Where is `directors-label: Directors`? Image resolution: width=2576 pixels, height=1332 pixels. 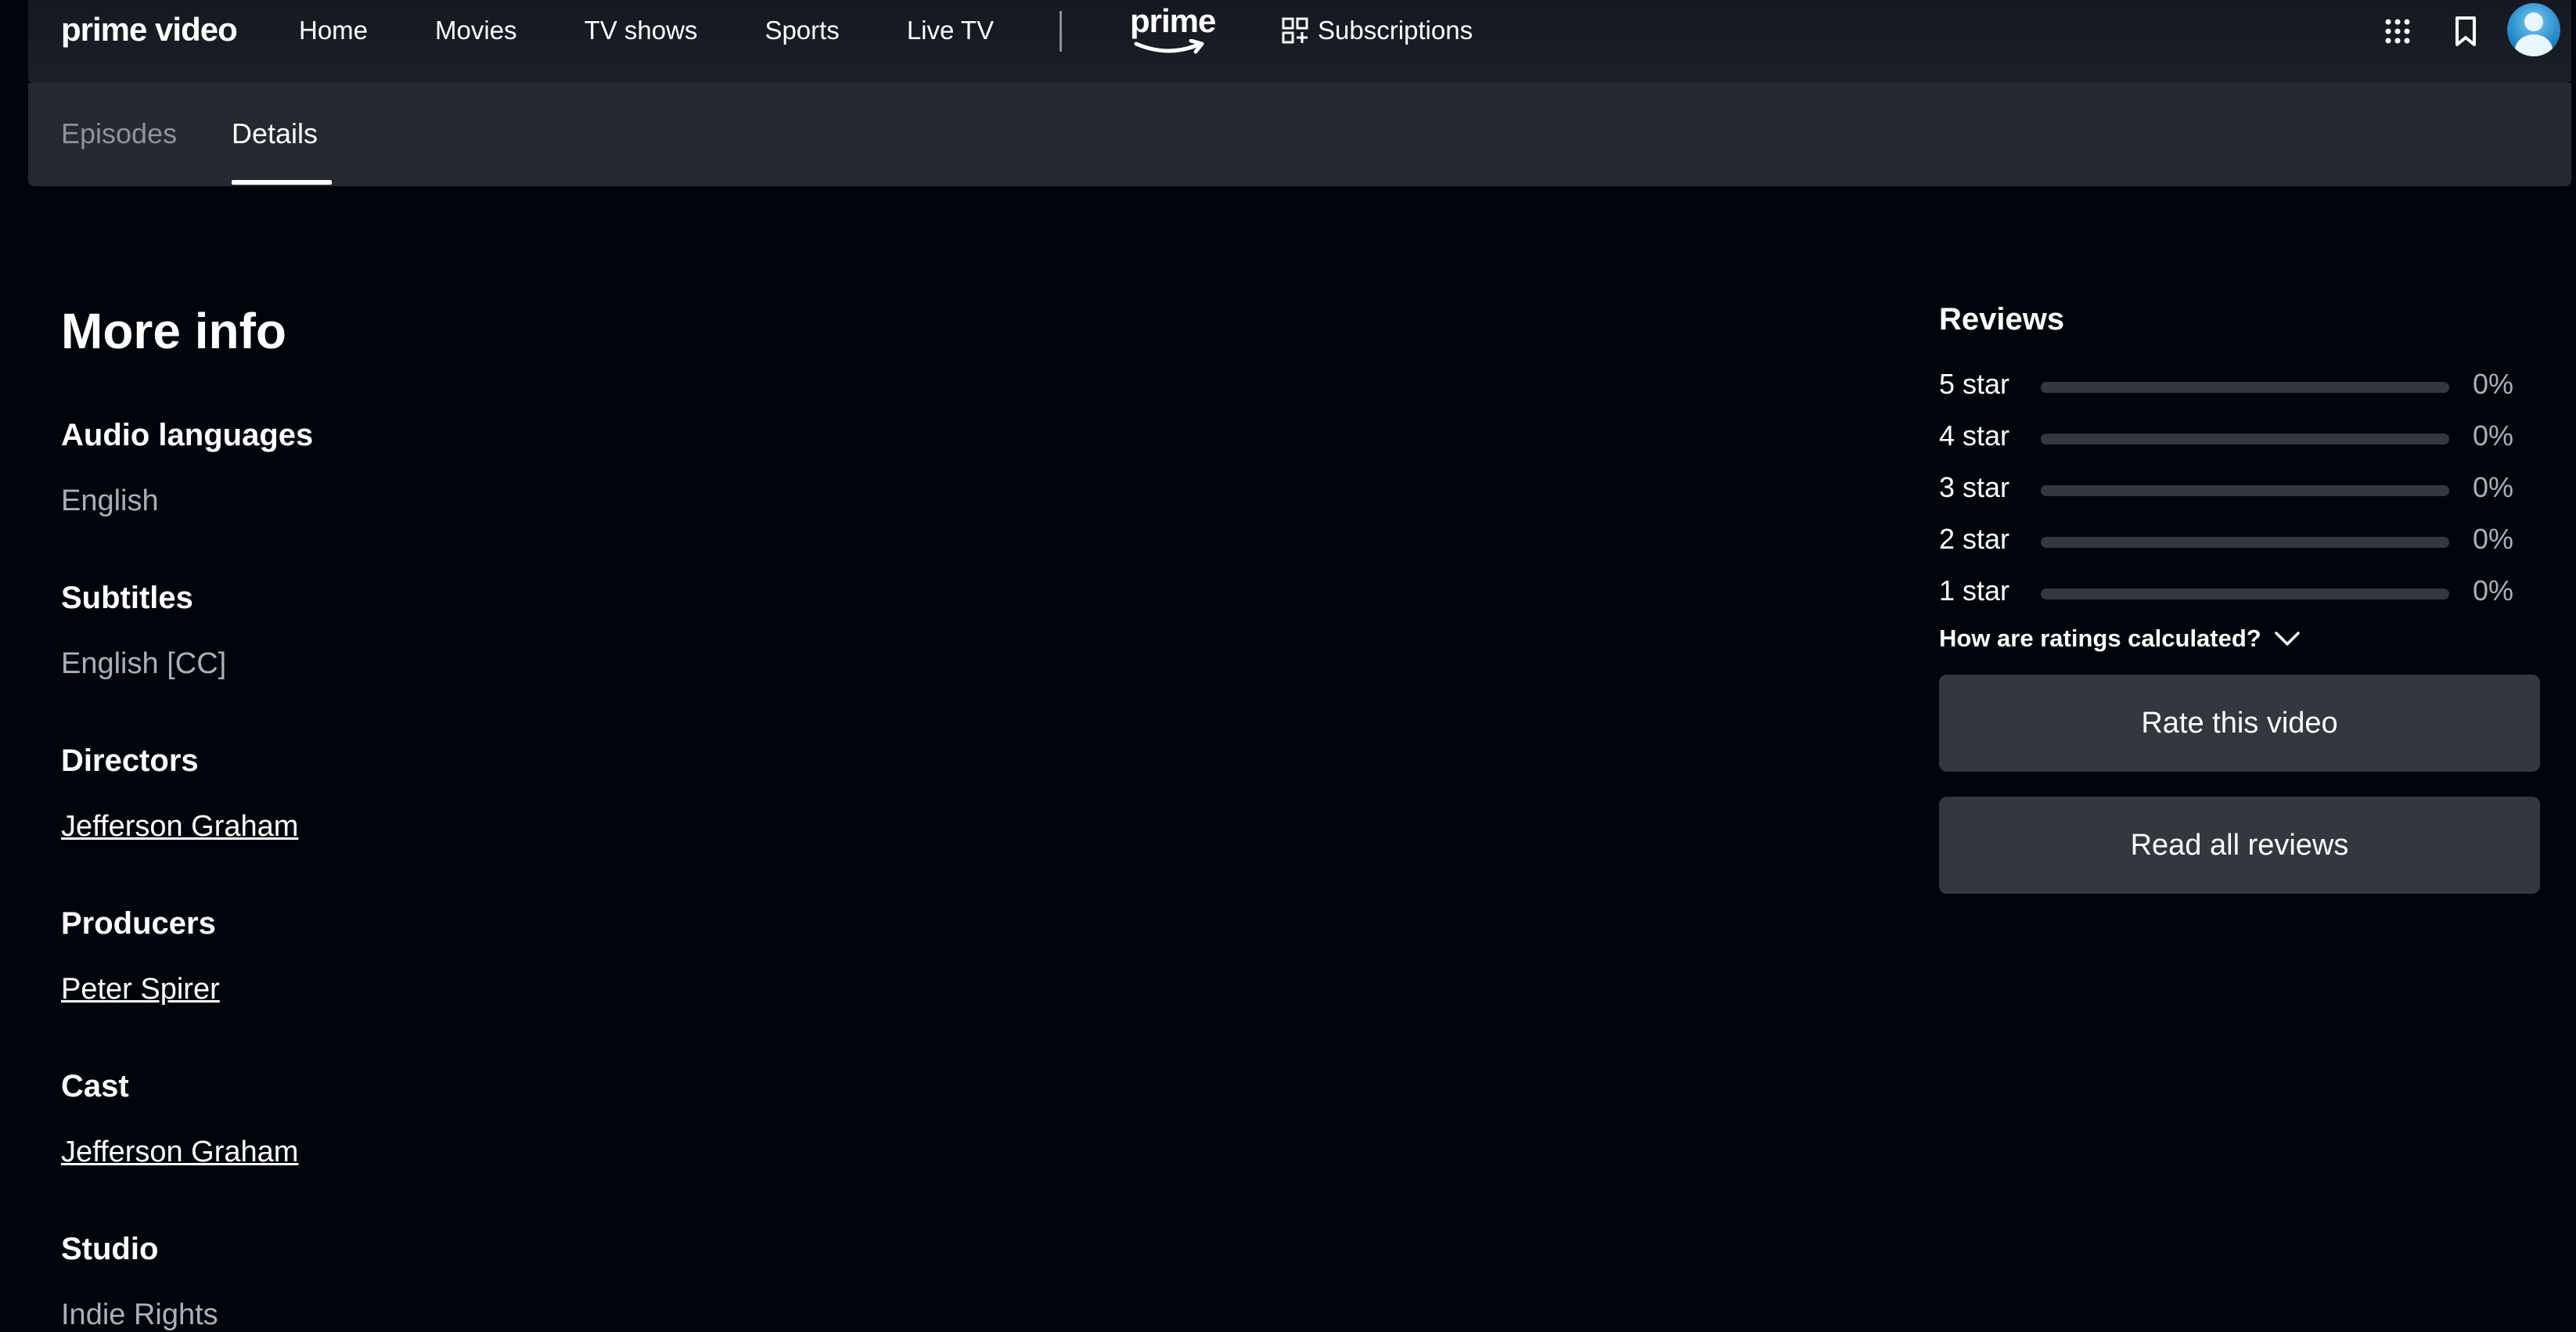
directors-label: Directors is located at coordinates (130, 760).